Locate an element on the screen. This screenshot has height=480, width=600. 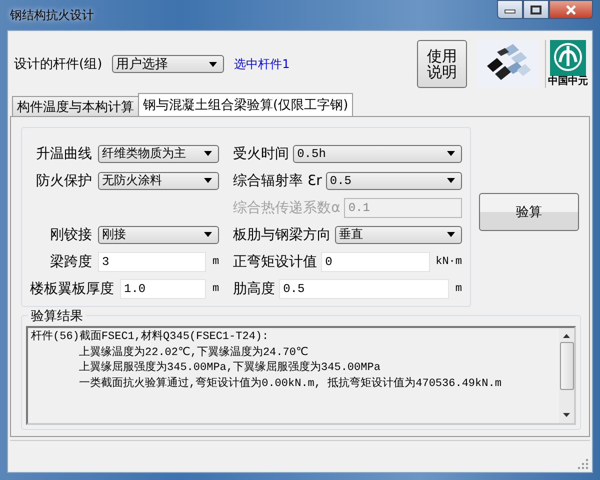
result-line: 杆件(56)截面FSEC1,材料Q345(FSEC1-T24): is located at coordinates (150, 337).